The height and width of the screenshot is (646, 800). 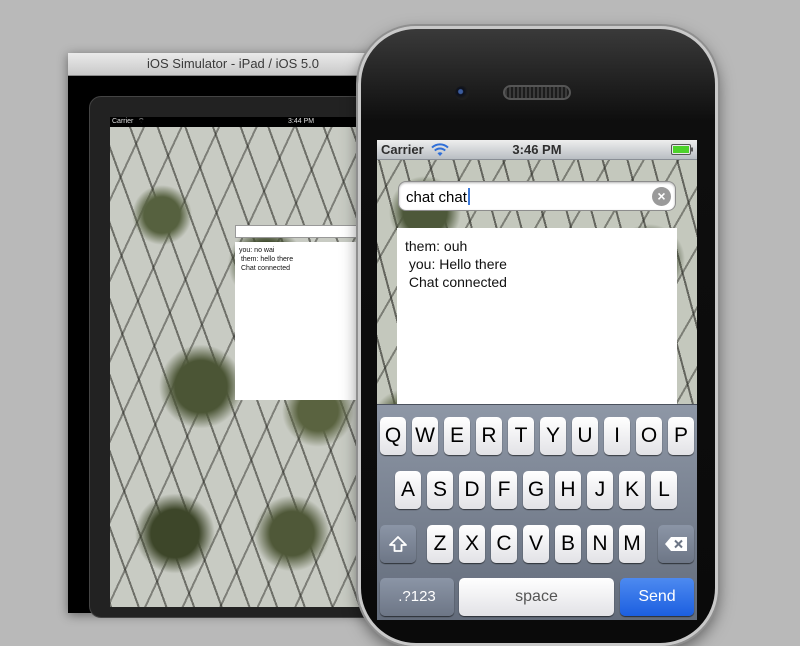 What do you see at coordinates (489, 436) in the screenshot?
I see `key-r: R` at bounding box center [489, 436].